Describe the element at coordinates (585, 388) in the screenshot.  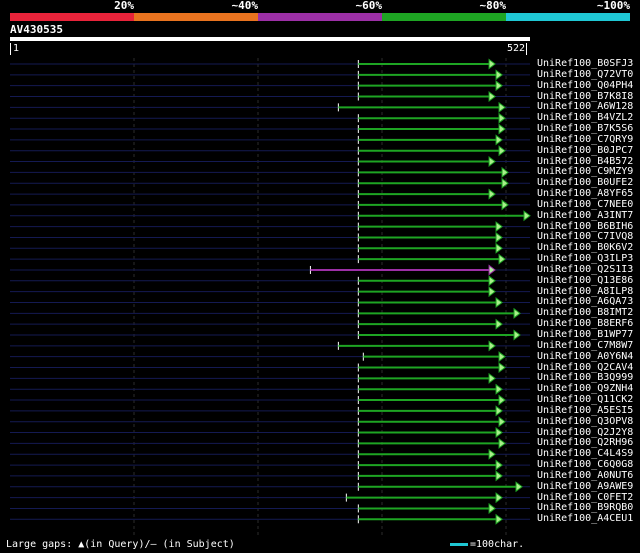
I see `hit-label: UniRef100_Q9ZNH4` at that location.